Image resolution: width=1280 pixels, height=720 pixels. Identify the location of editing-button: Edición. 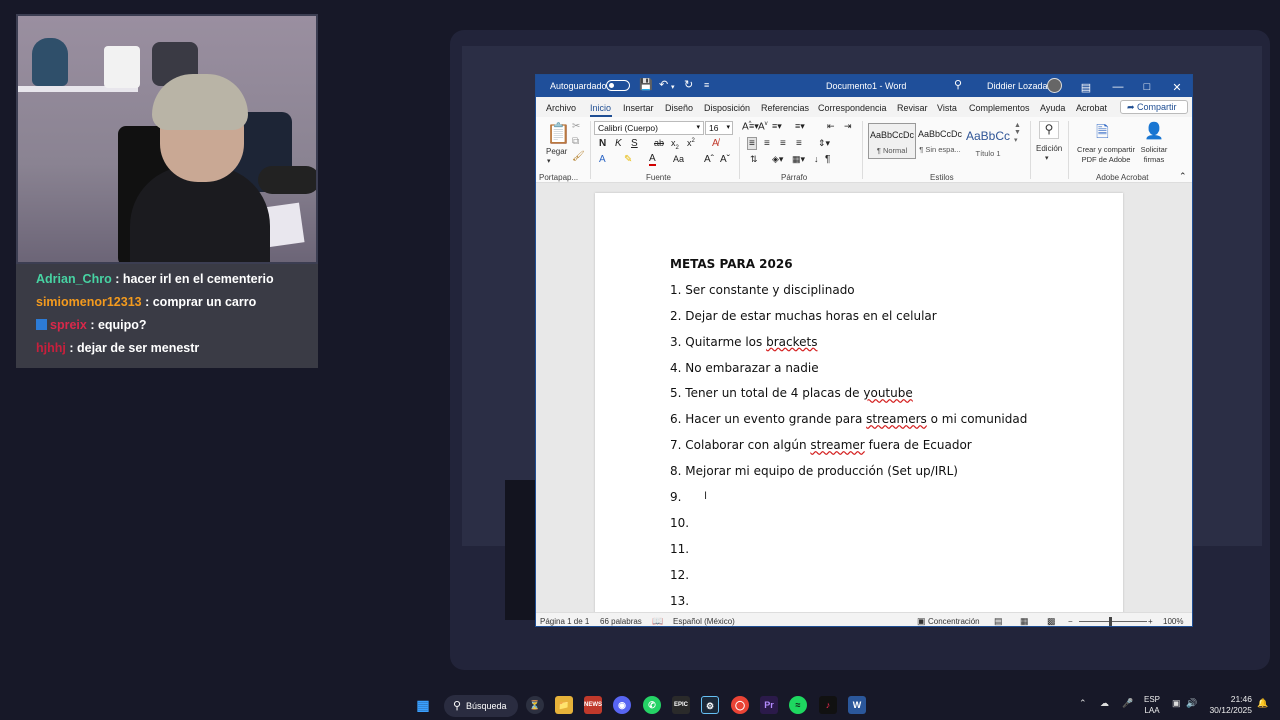
(1049, 148).